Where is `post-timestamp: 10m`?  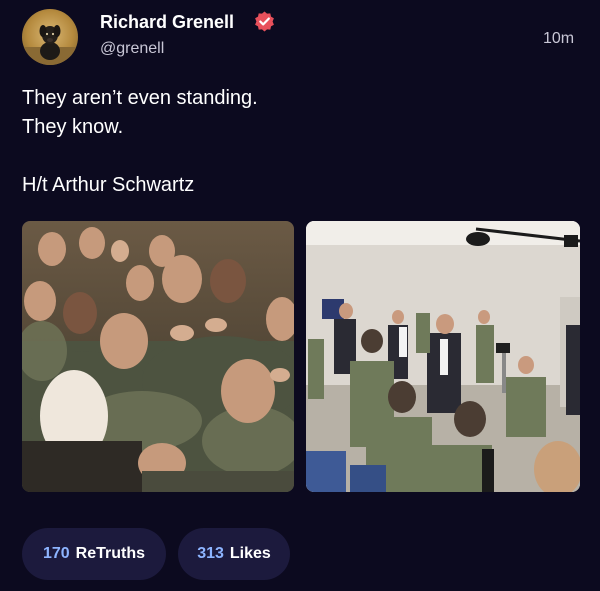
post-timestamp: 10m is located at coordinates (558, 39).